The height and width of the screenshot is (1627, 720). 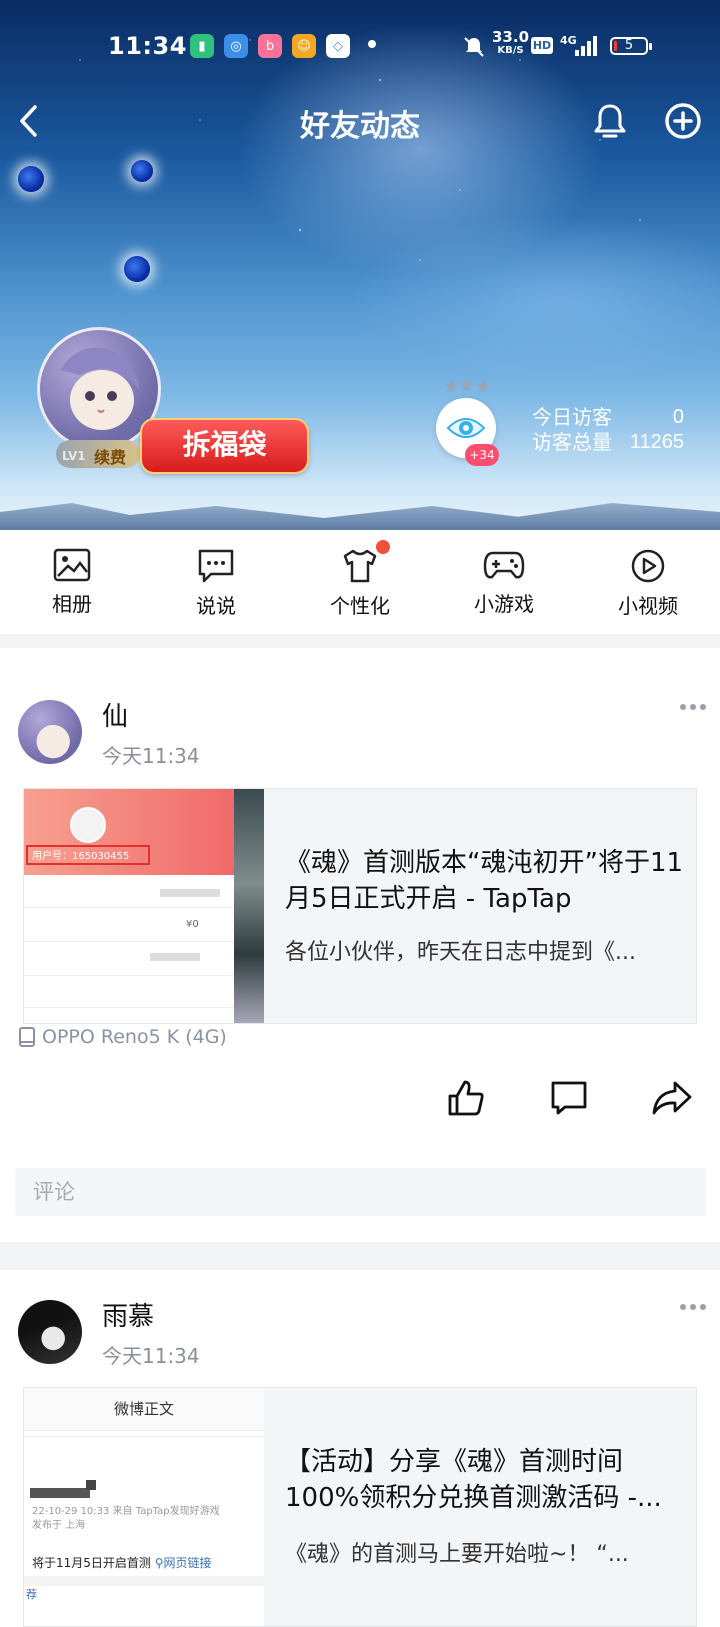 I want to click on renew-label: 续费, so click(x=110, y=457).